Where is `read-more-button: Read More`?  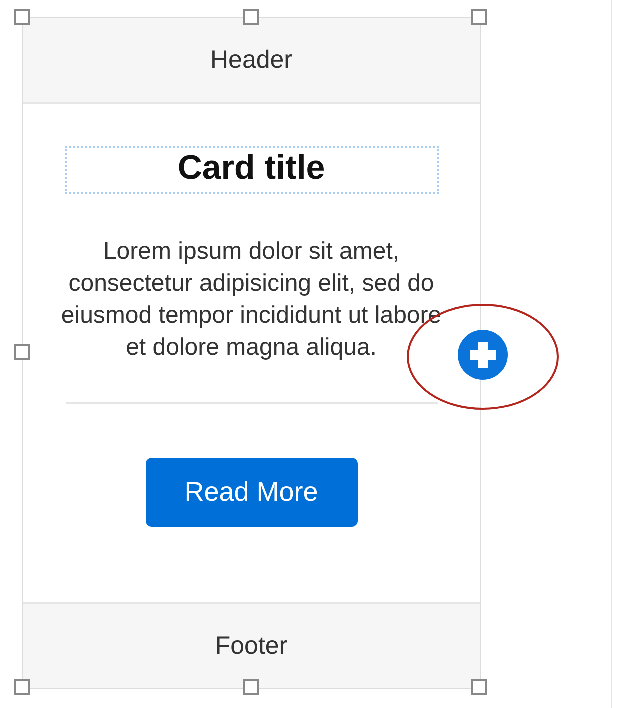
read-more-button: Read More is located at coordinates (252, 492).